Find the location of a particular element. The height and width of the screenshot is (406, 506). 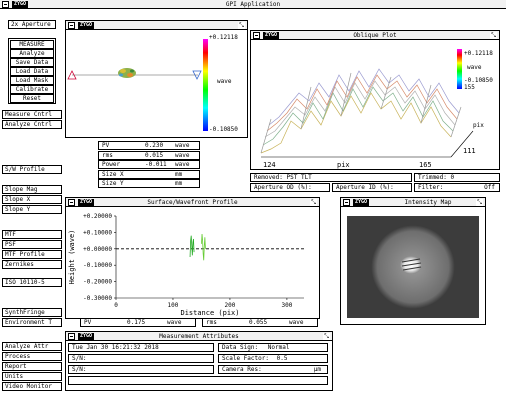

sn2-field: S/N: is located at coordinates (141, 369).